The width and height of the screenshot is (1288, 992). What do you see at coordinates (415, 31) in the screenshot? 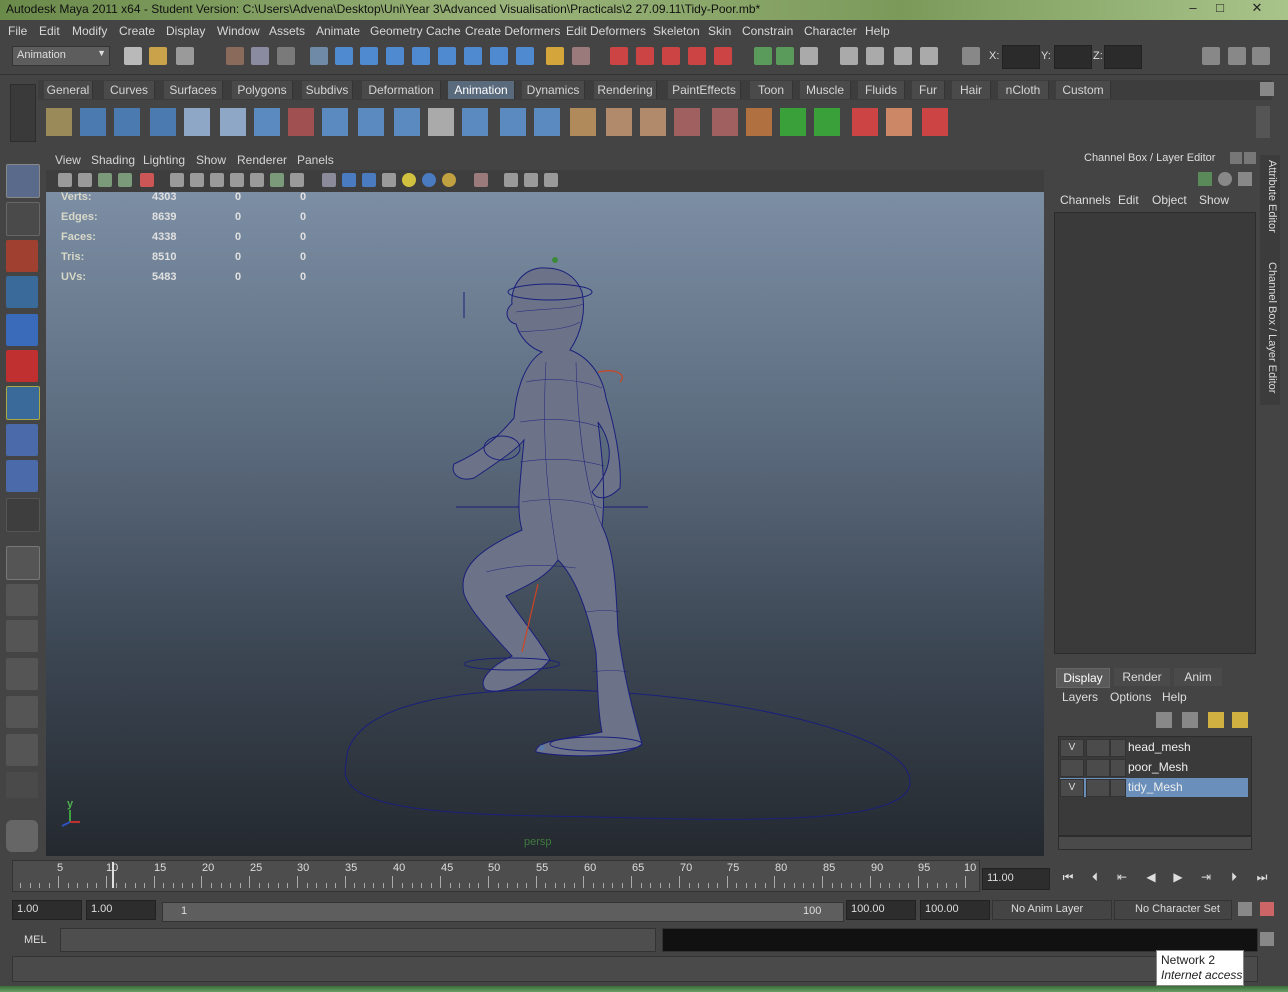
I see `menu-geometry-cache: Geometry Cache` at bounding box center [415, 31].